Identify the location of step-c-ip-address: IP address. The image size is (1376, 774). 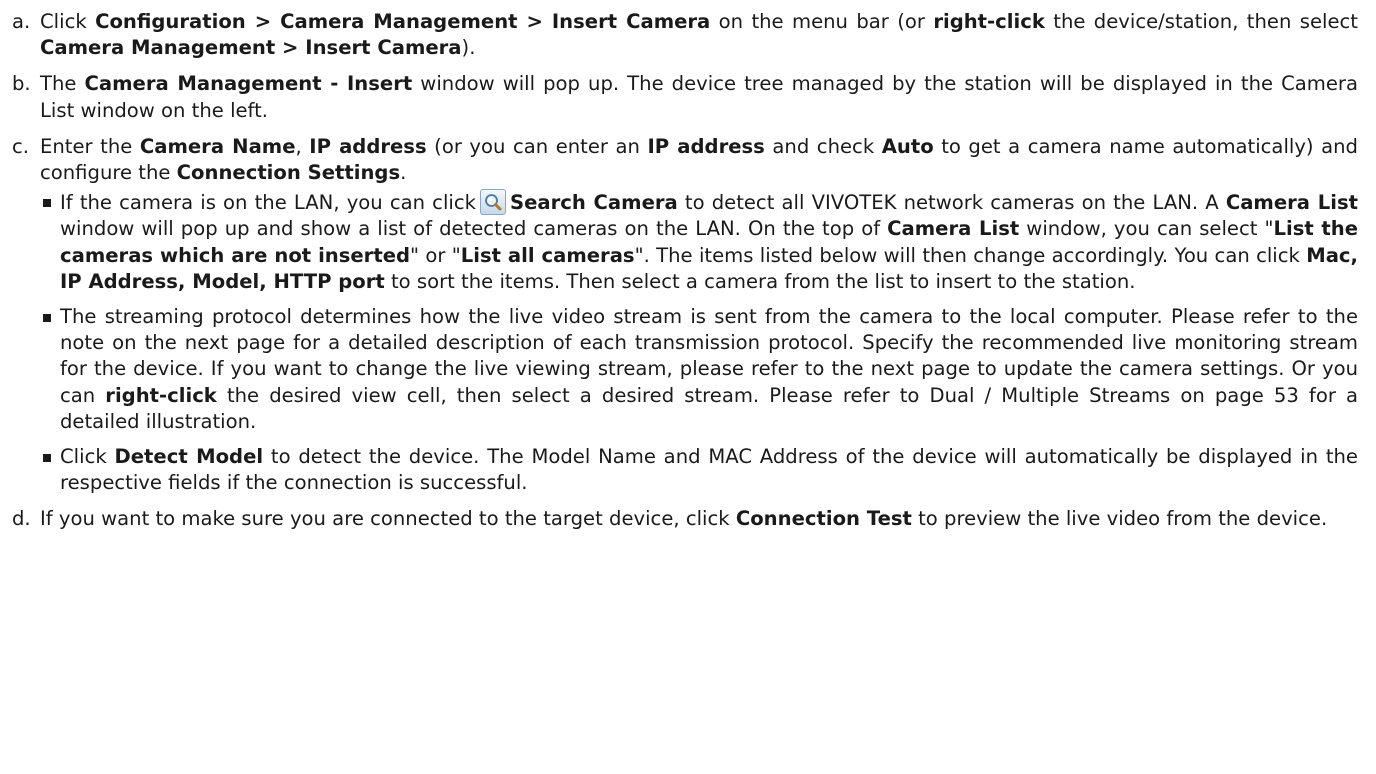
(368, 146).